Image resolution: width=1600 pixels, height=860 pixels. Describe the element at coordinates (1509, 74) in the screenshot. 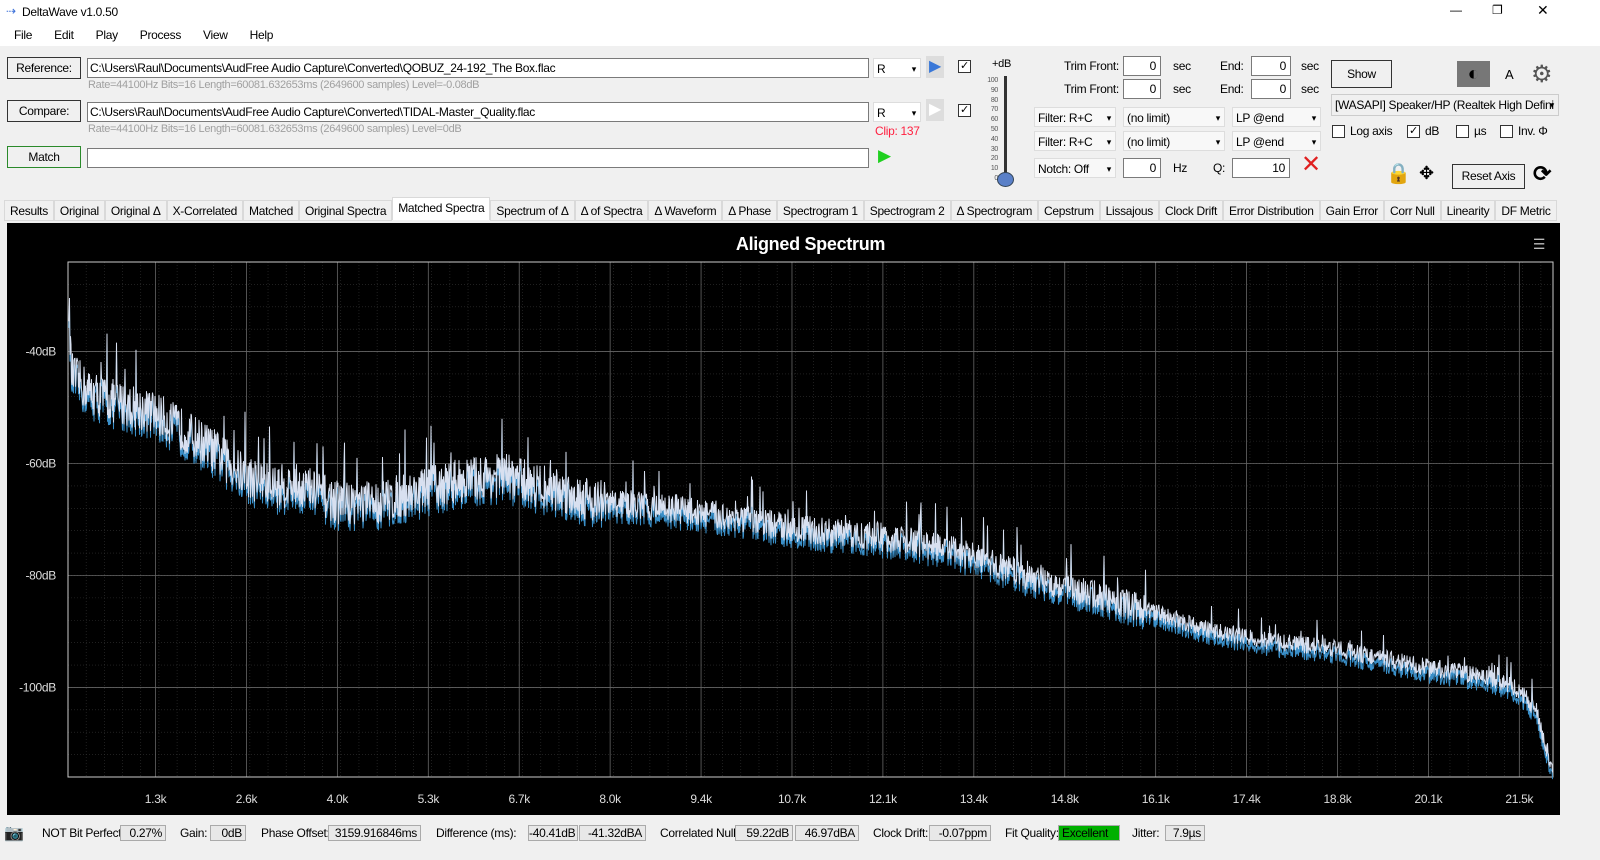

I see `font-button: A` at that location.